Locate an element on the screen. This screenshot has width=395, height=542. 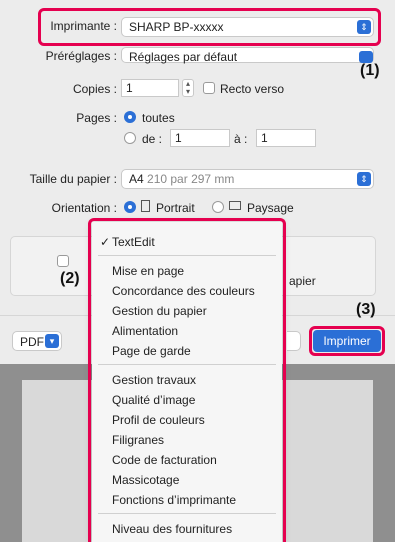
copies-label: Copies : is located at coordinates (94, 89).